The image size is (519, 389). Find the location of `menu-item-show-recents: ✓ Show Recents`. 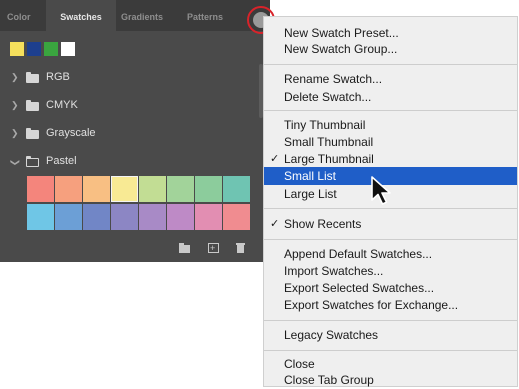

menu-item-show-recents: ✓ Show Recents is located at coordinates (390, 224).